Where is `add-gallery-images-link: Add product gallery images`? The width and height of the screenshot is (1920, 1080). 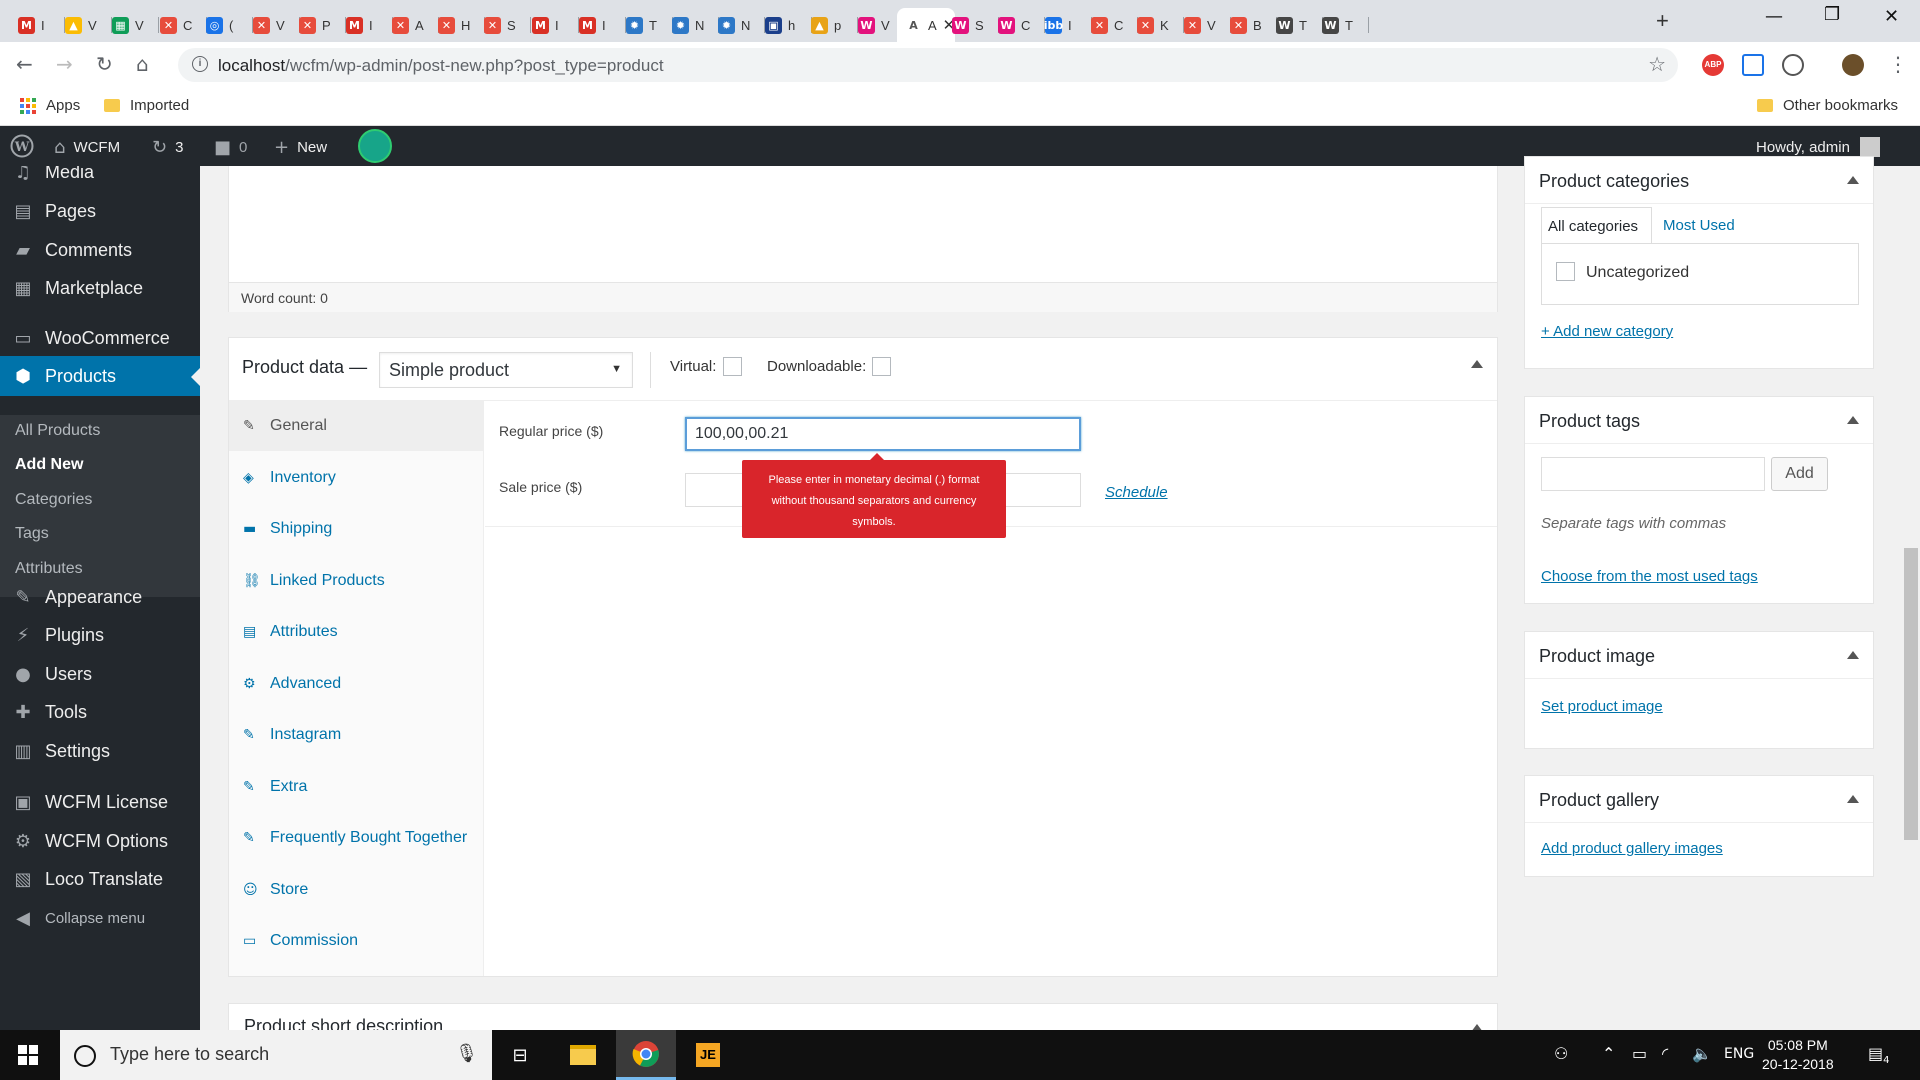 add-gallery-images-link: Add product gallery images is located at coordinates (1632, 848).